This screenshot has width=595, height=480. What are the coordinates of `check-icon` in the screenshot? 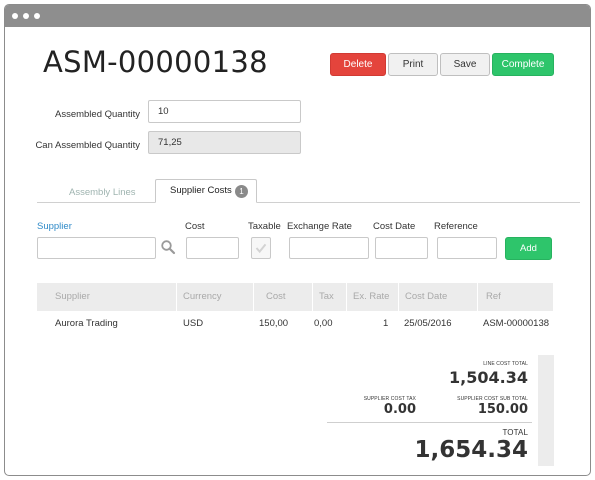 It's located at (261, 248).